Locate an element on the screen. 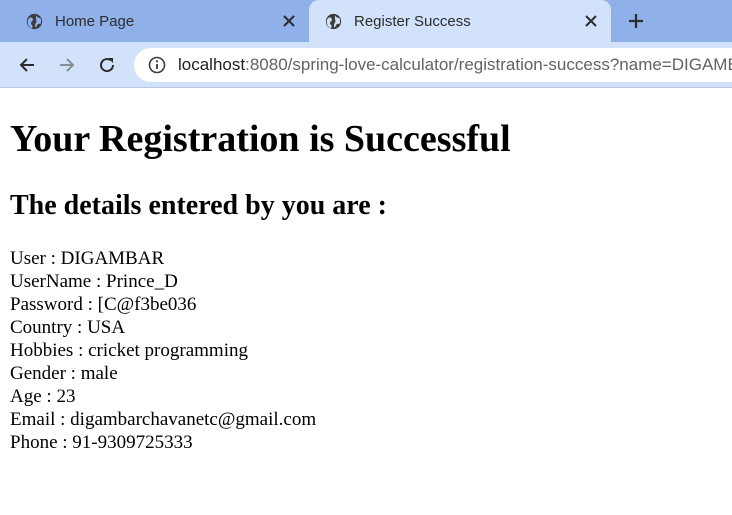 Image resolution: width=732 pixels, height=515 pixels. detail-user: User : DIGAMBAR is located at coordinates (87, 258).